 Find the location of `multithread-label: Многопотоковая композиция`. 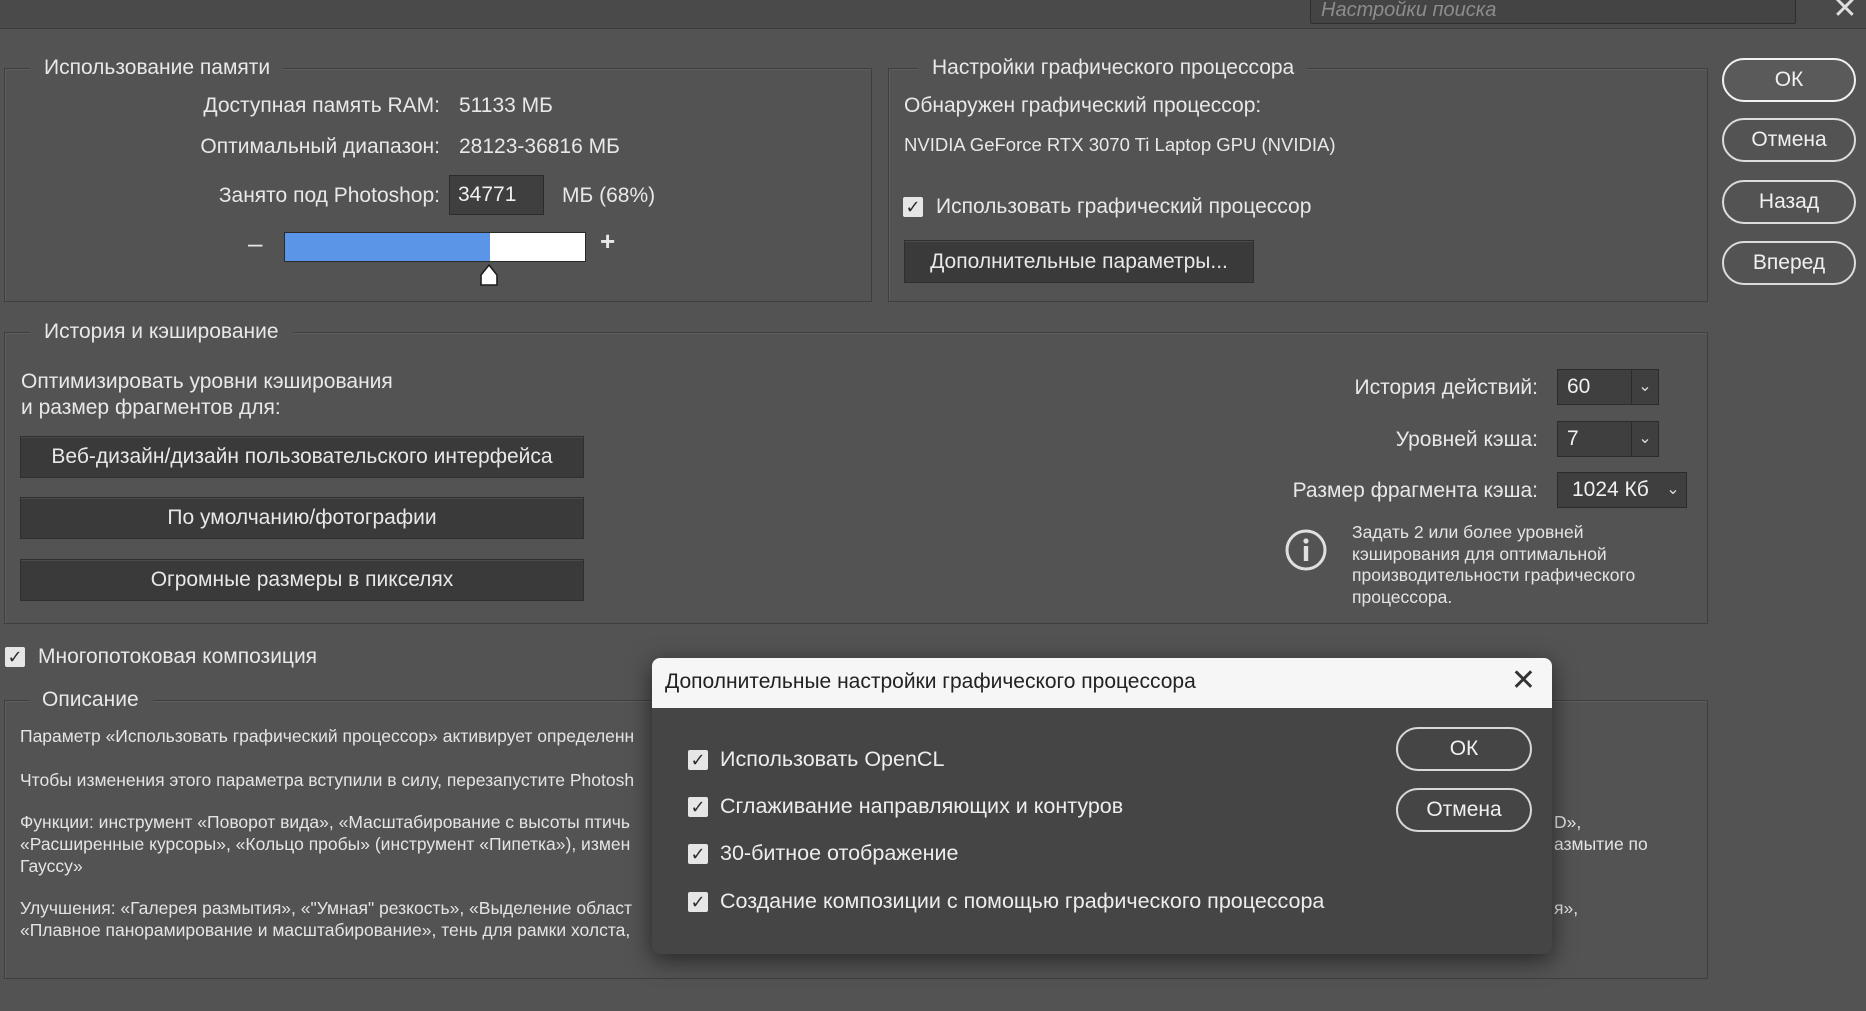

multithread-label: Многопотоковая композиция is located at coordinates (178, 656).